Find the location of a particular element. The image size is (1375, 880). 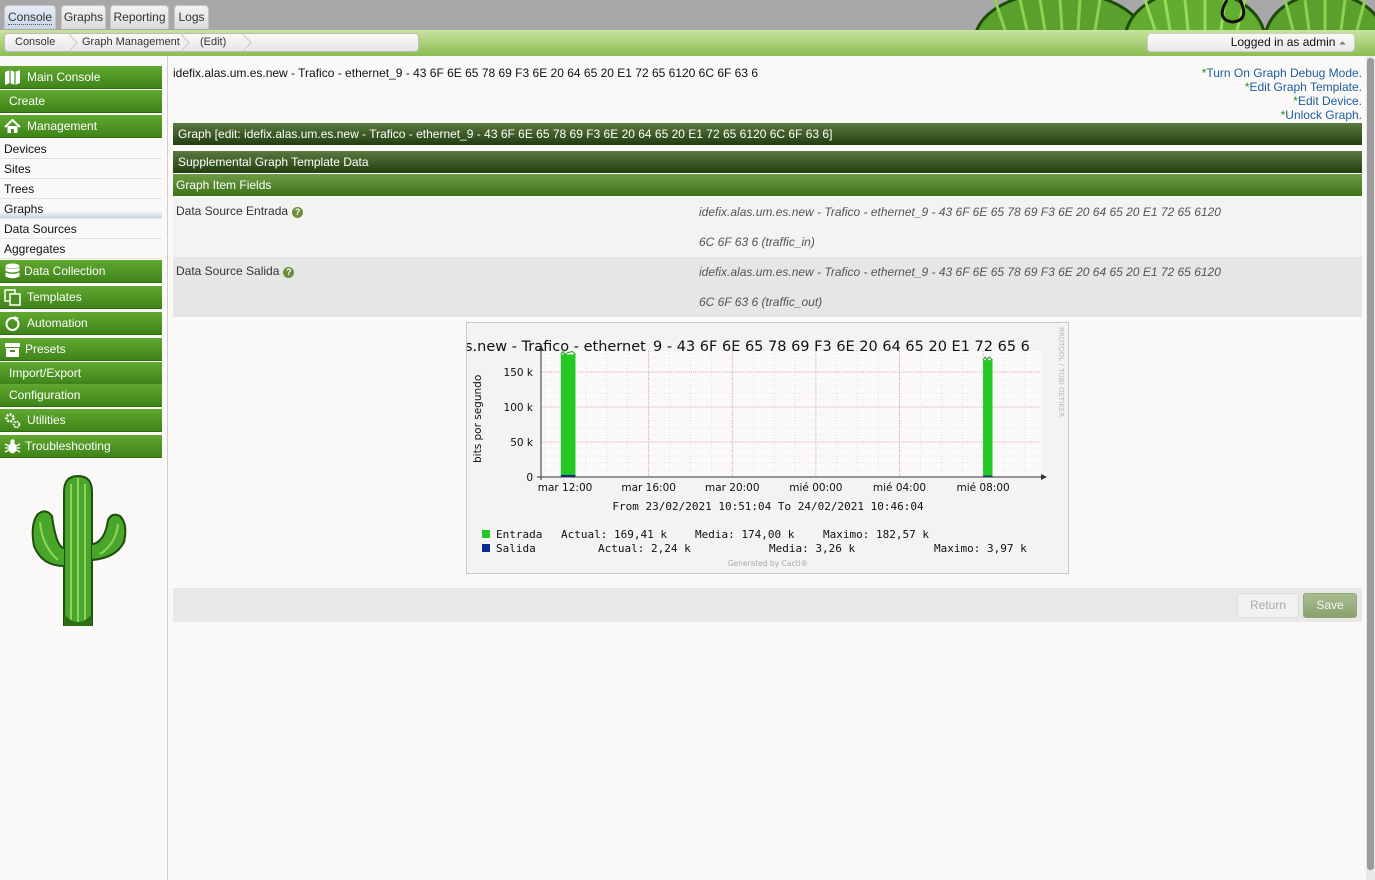

page-scrollbar is located at coordinates (1370, 468).